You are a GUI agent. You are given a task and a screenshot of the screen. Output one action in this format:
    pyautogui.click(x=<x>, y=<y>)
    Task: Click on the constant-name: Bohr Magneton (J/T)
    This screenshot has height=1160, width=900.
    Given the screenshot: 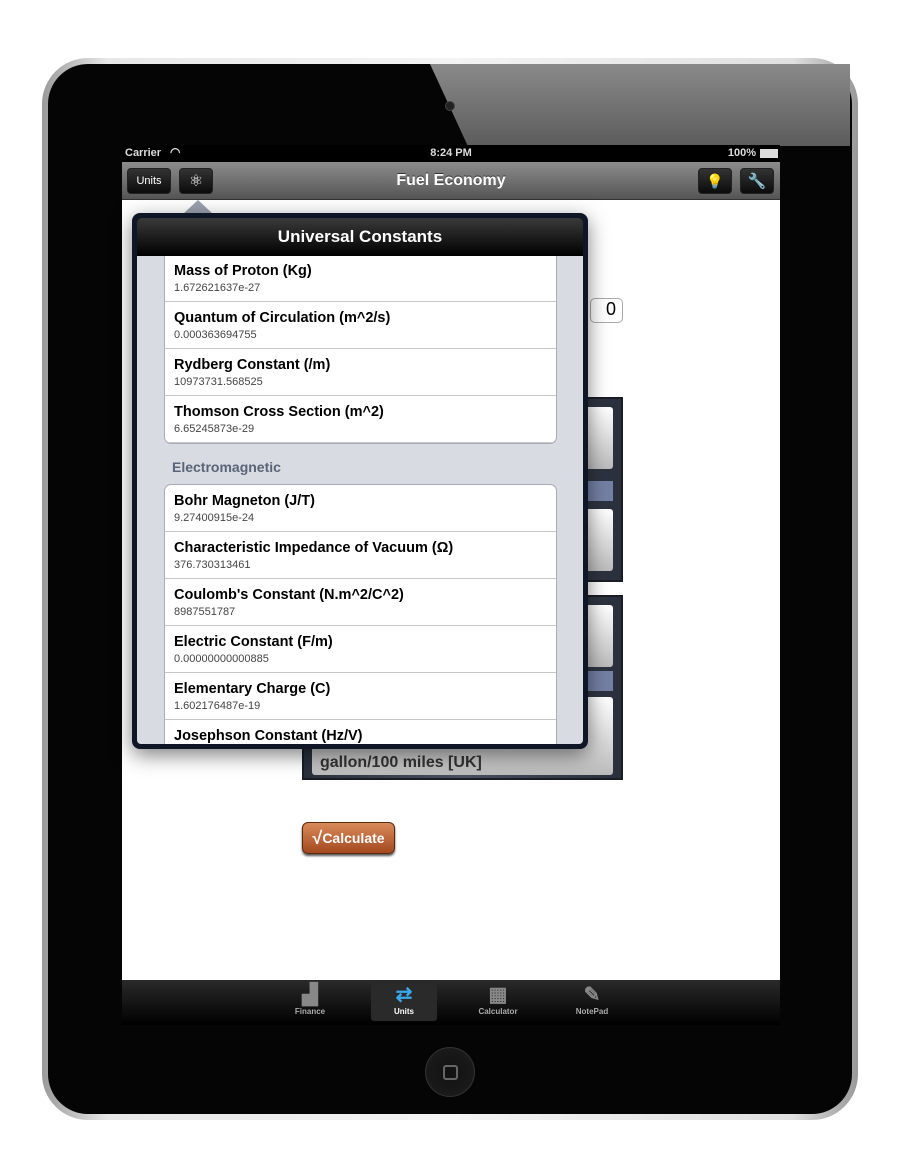 What is the action you would take?
    pyautogui.click(x=244, y=501)
    